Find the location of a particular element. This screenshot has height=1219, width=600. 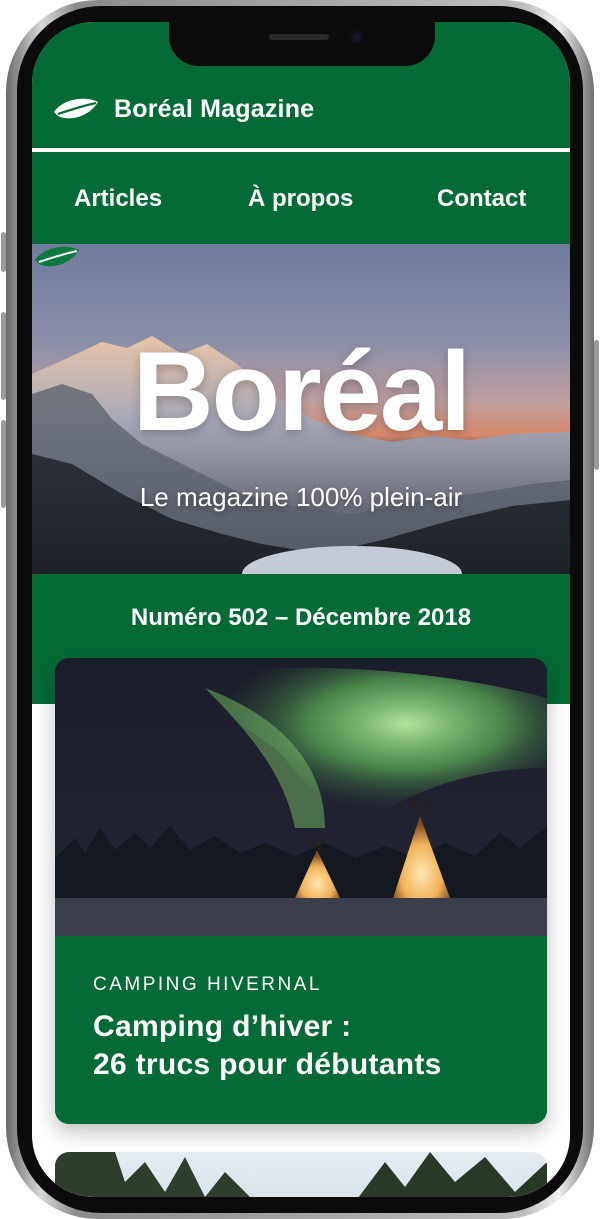

power-button is located at coordinates (596, 405).